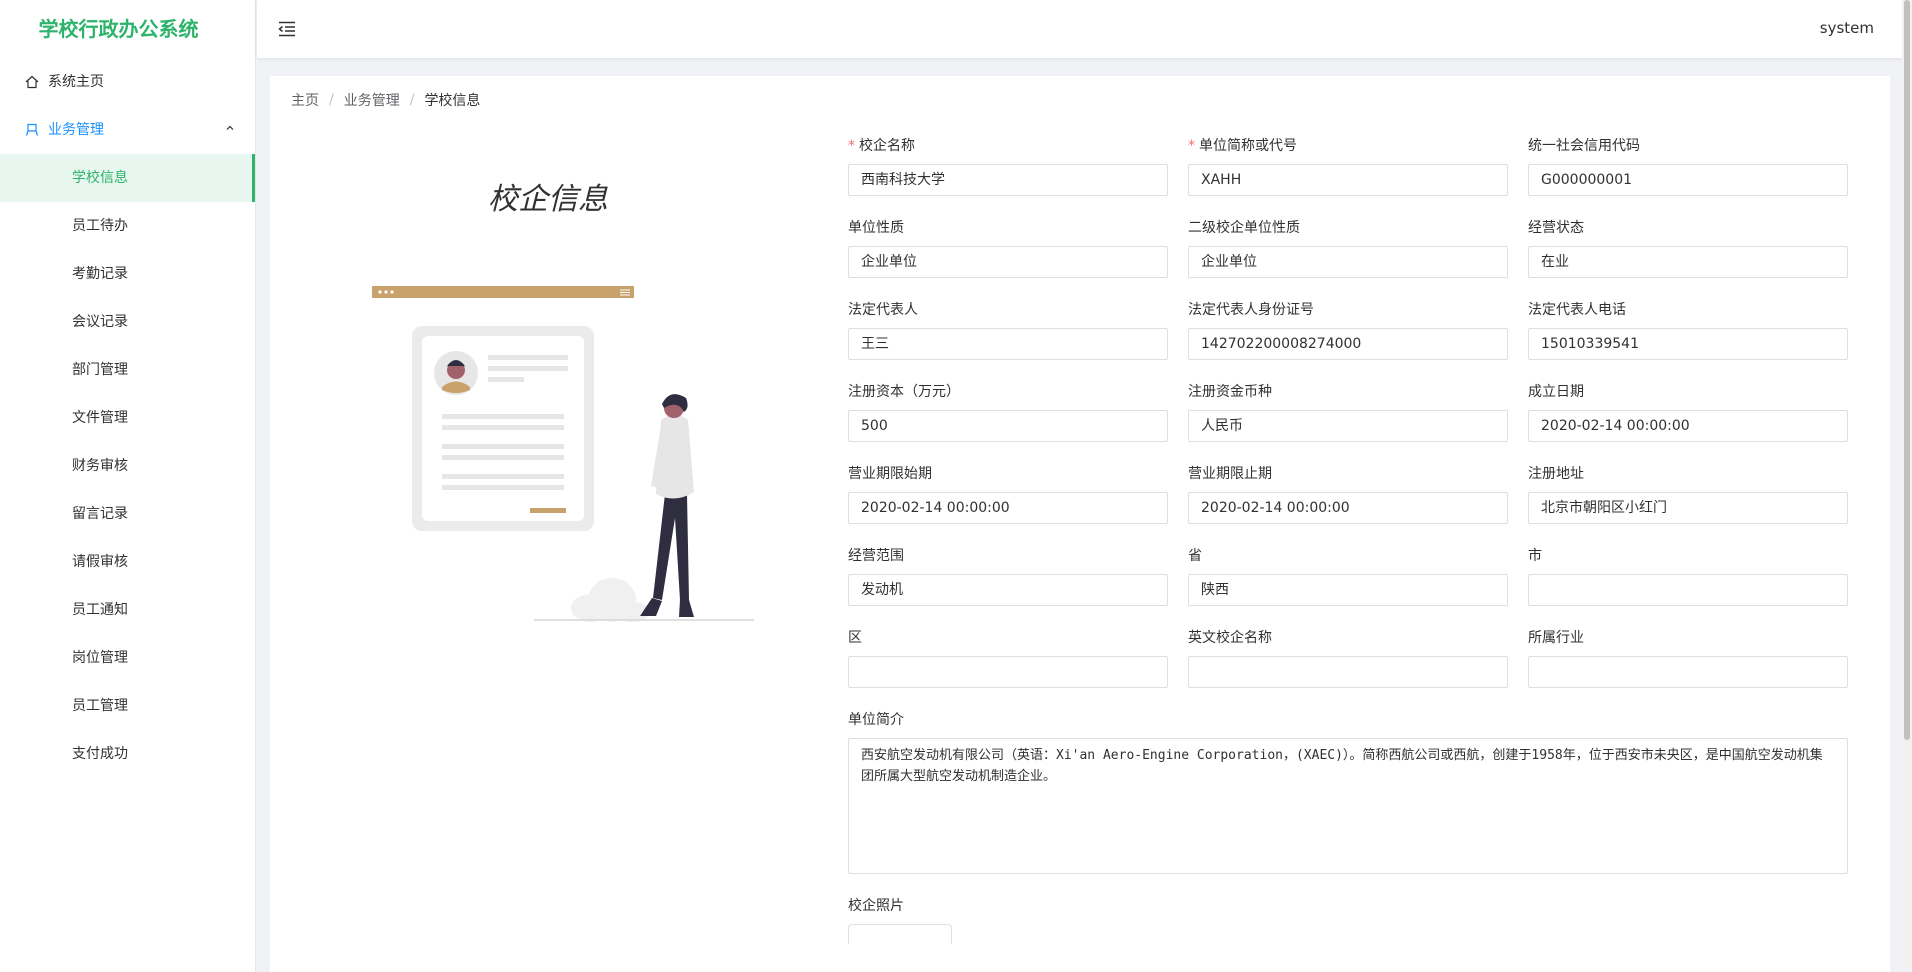 This screenshot has height=972, width=1912. Describe the element at coordinates (876, 906) in the screenshot. I see `field-label: 校企照片` at that location.